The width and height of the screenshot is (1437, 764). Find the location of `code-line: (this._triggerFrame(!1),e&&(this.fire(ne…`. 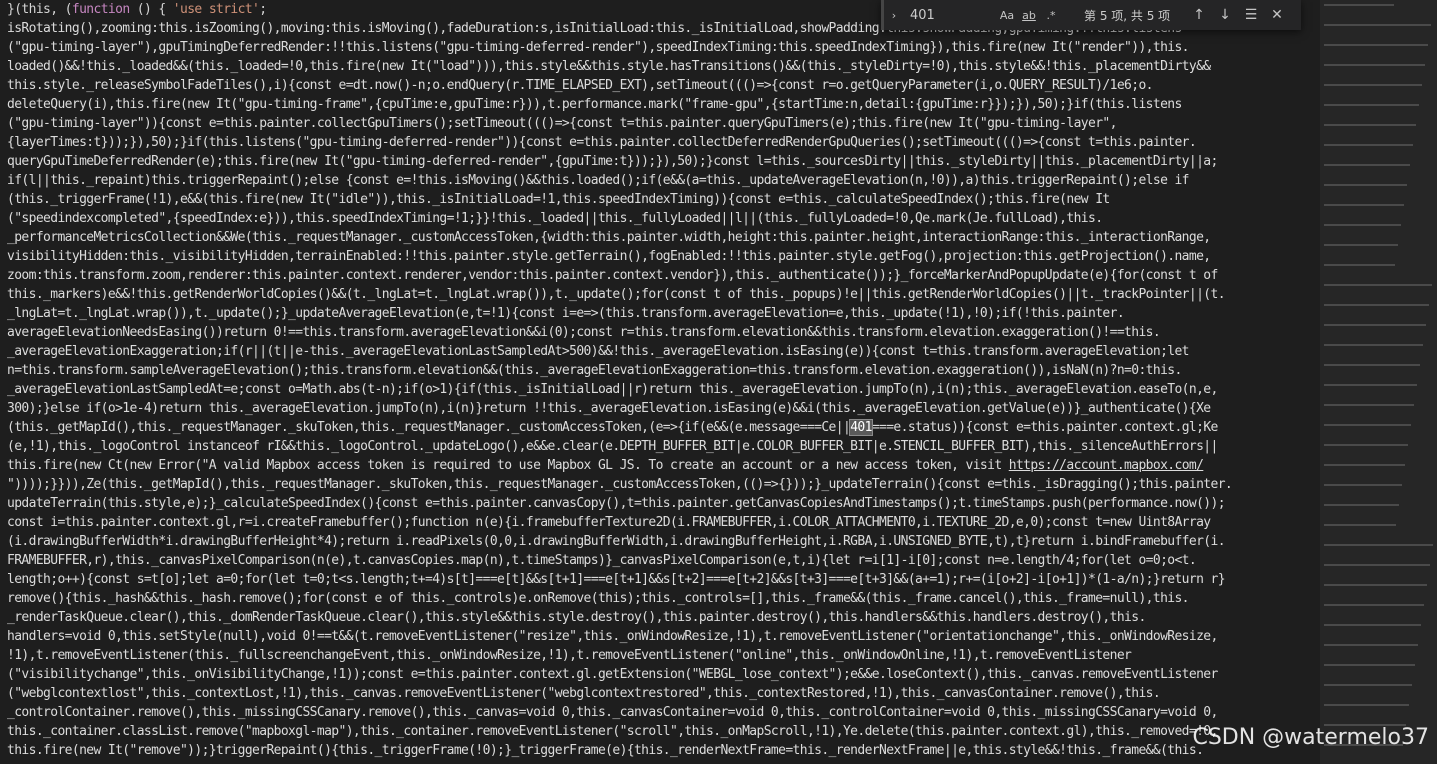

code-line: (this._triggerFrame(!1),e&&(this.fire(ne… is located at coordinates (558, 199).